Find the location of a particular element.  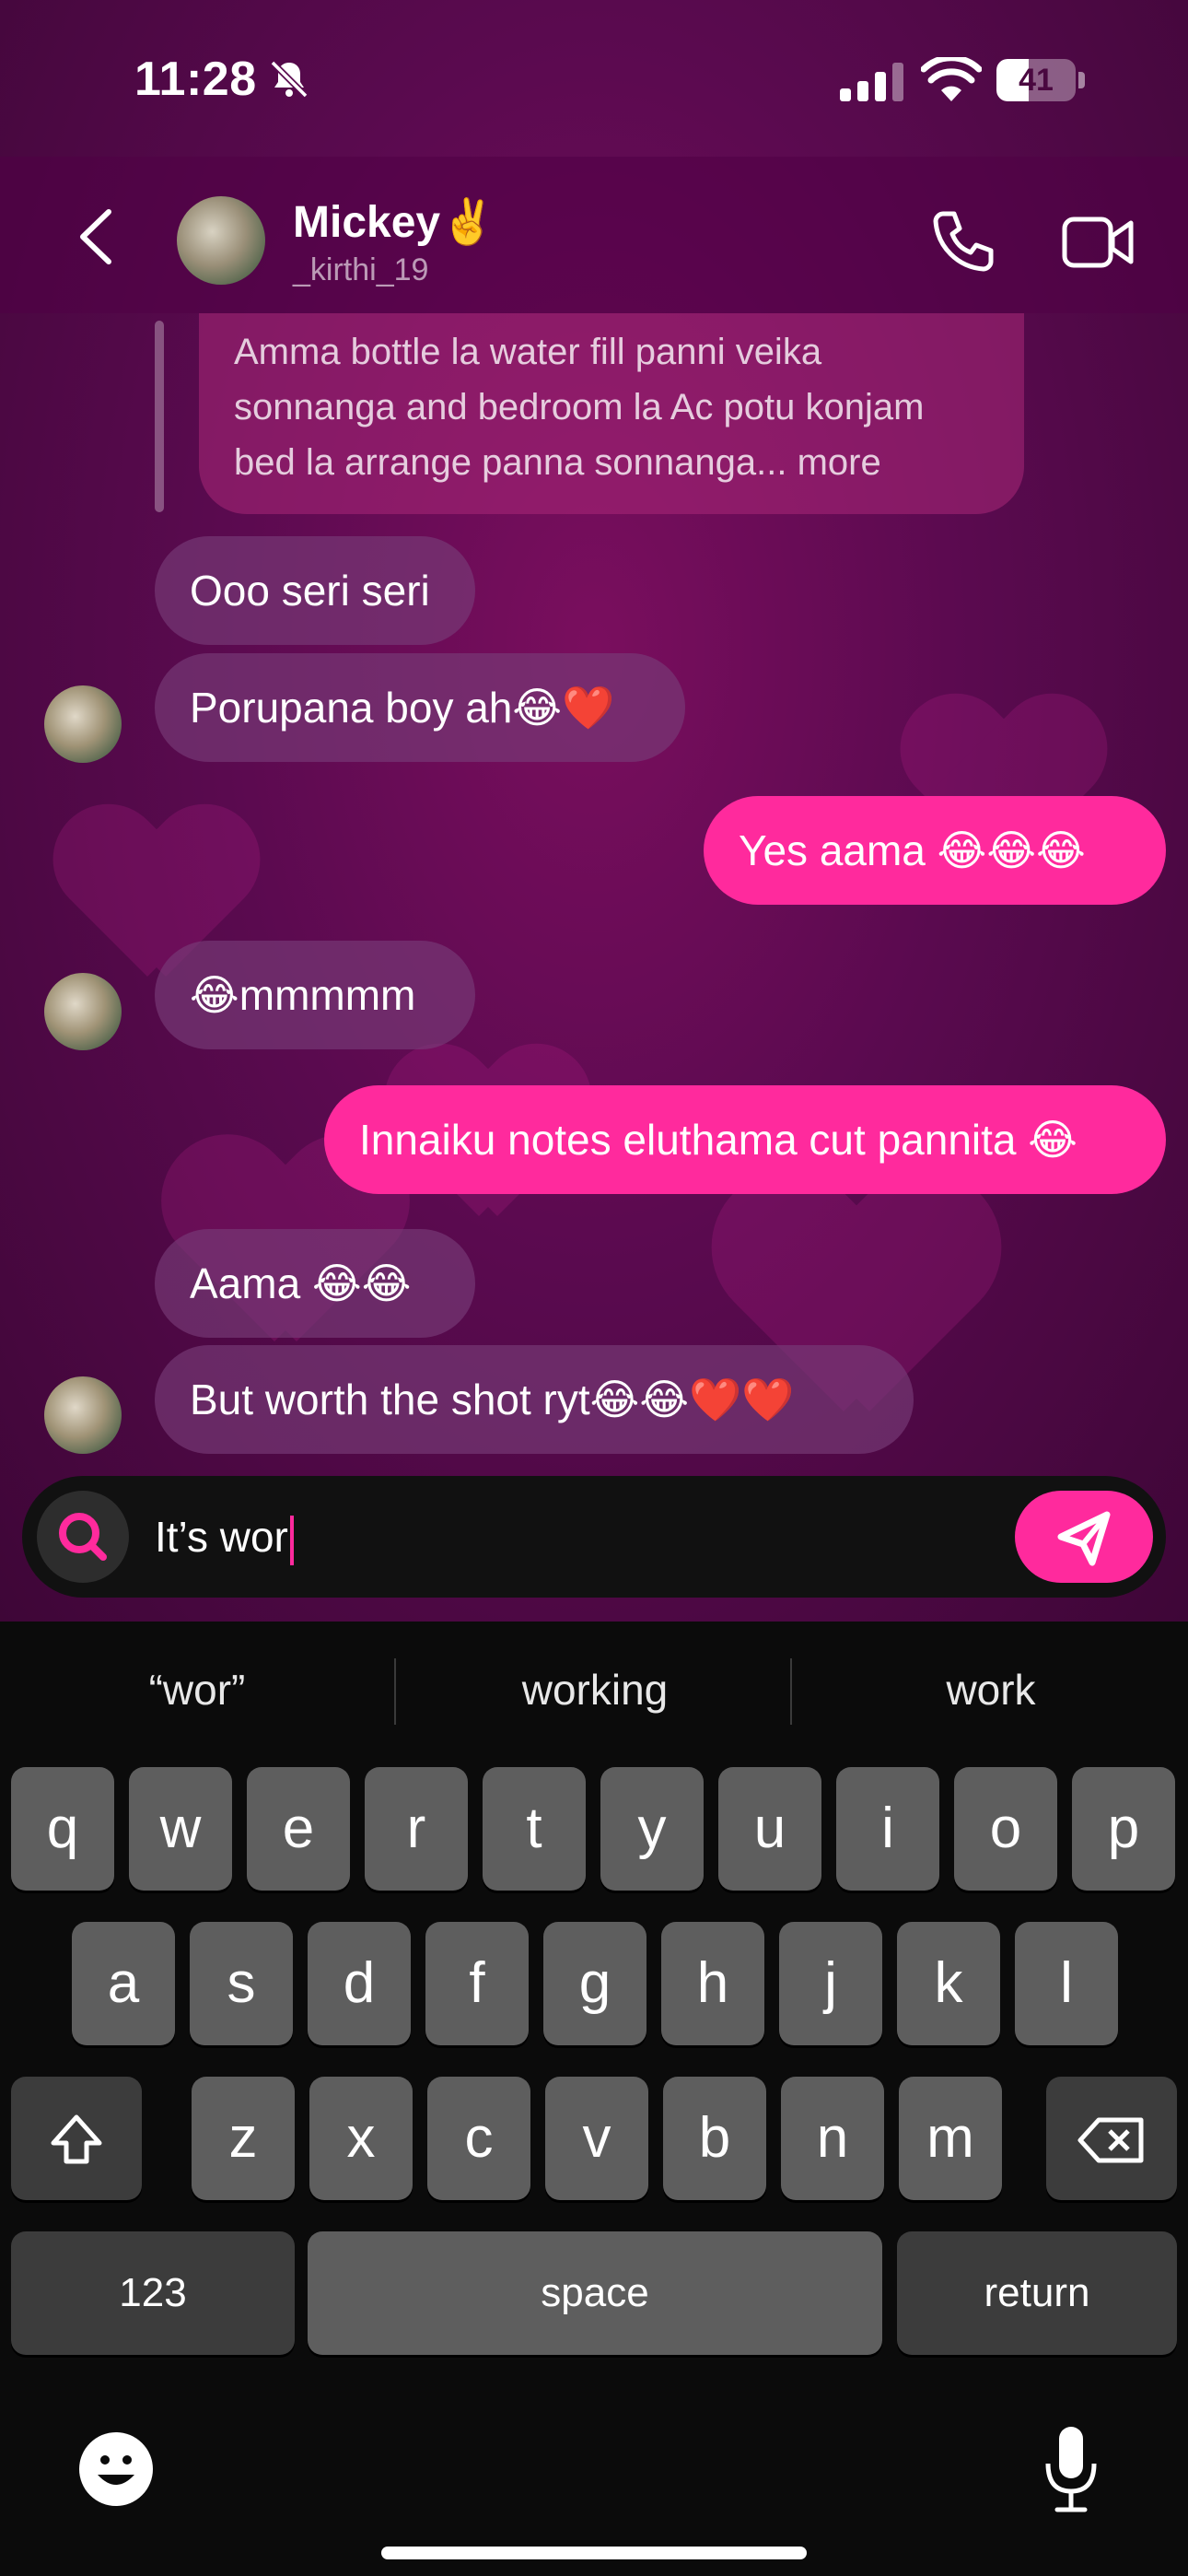

key-x: x is located at coordinates (361, 2138).